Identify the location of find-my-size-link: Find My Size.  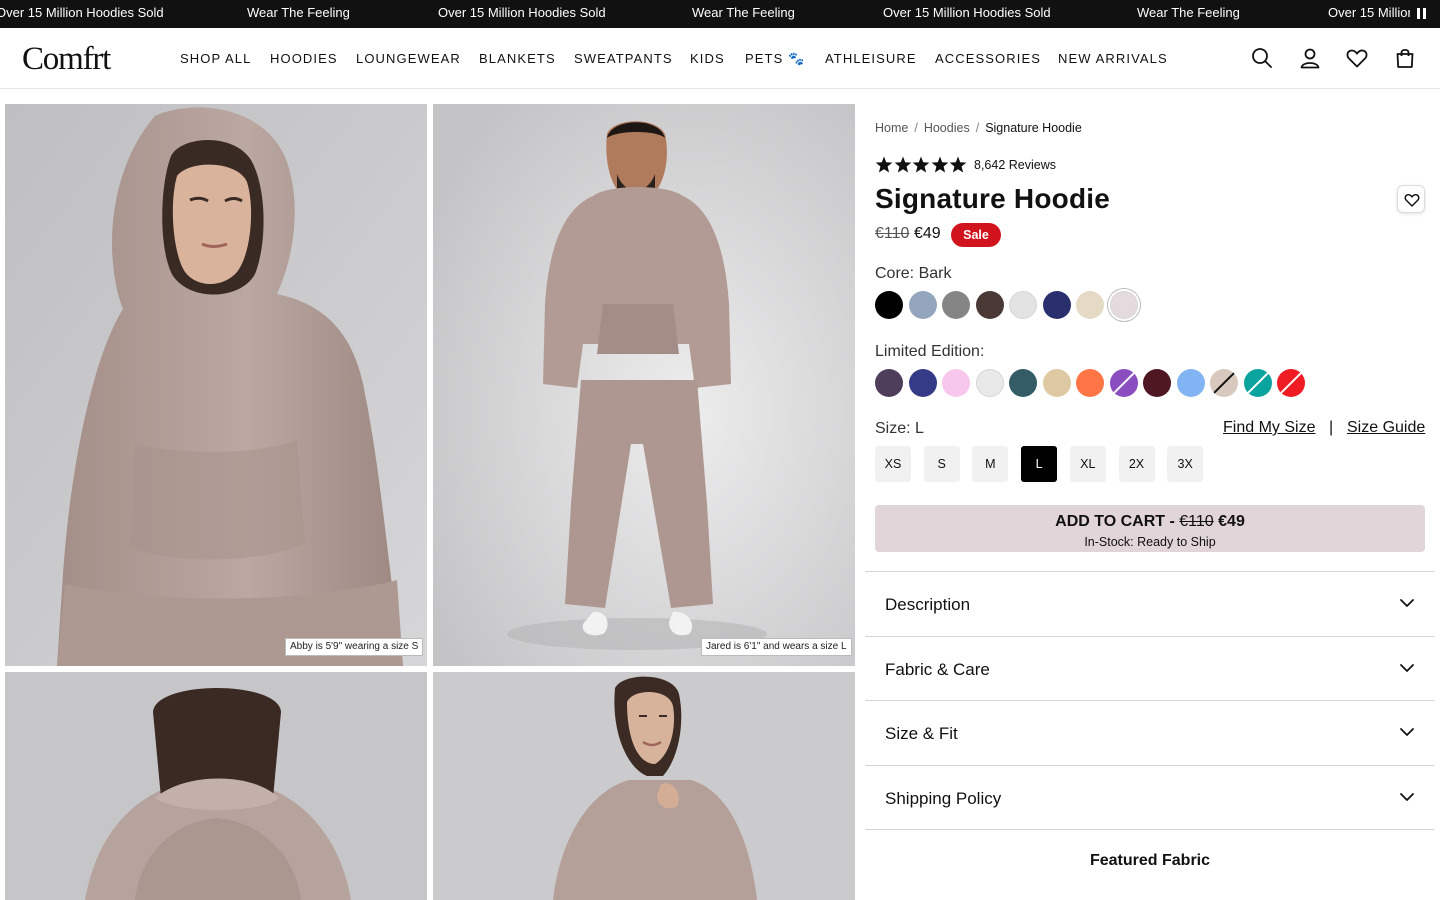
(1269, 428).